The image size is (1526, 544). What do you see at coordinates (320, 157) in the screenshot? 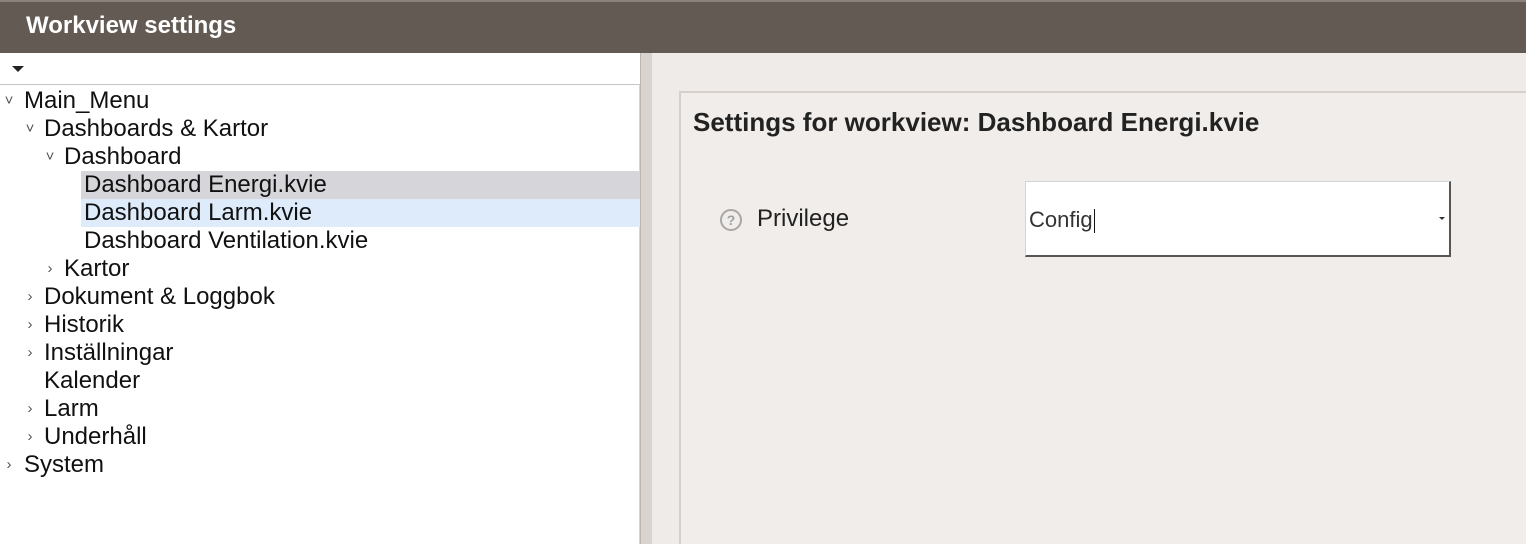
I see `tree-item-dashboard: ˅ Dashboard` at bounding box center [320, 157].